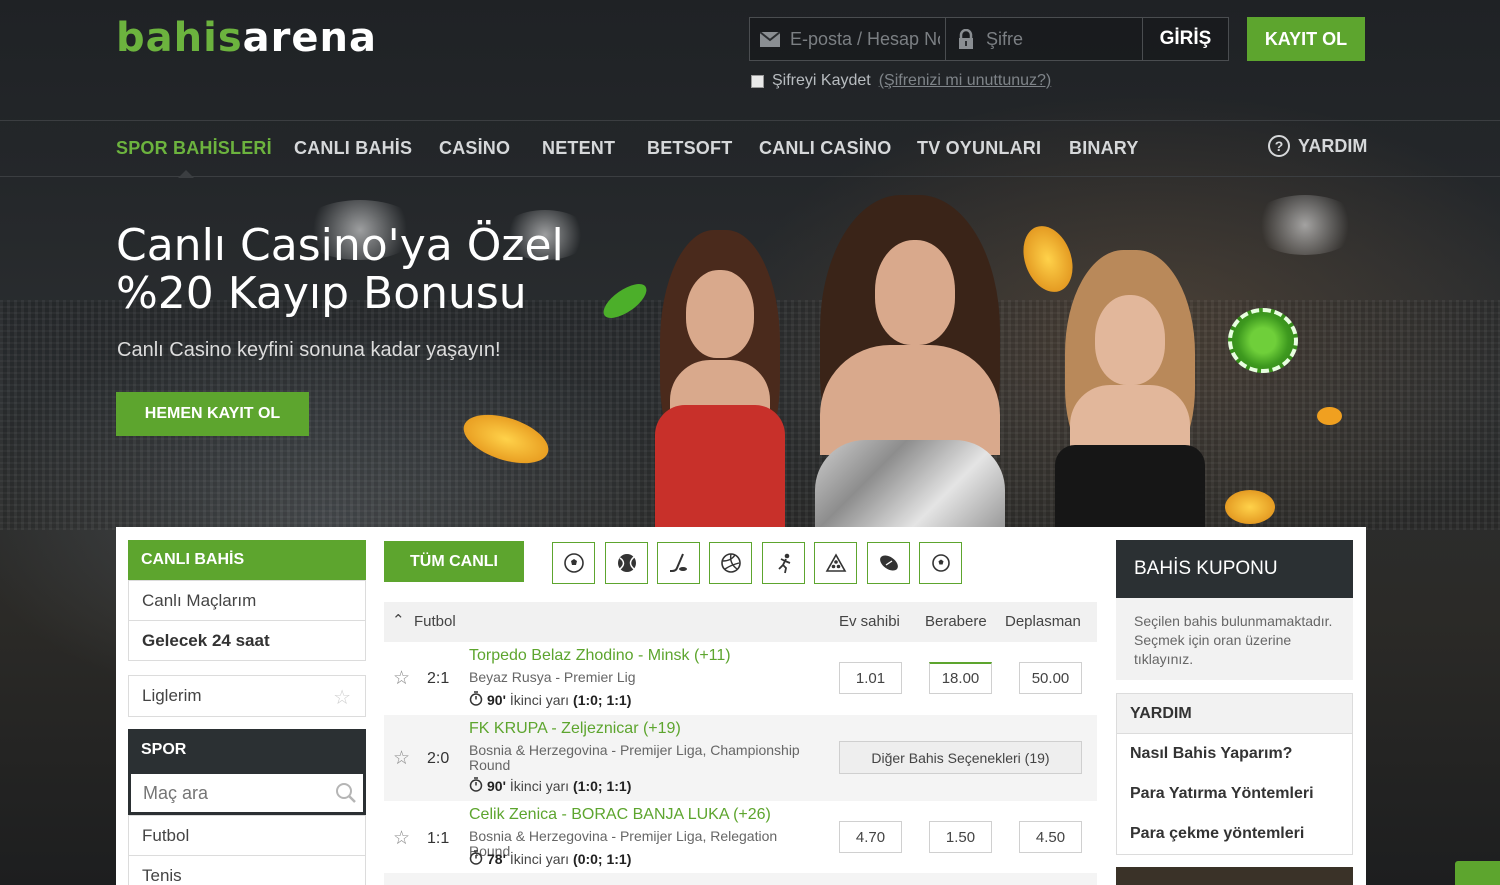 The image size is (1500, 885). What do you see at coordinates (212, 414) in the screenshot?
I see `hero-register-button: HEMEN KAYIT OL` at bounding box center [212, 414].